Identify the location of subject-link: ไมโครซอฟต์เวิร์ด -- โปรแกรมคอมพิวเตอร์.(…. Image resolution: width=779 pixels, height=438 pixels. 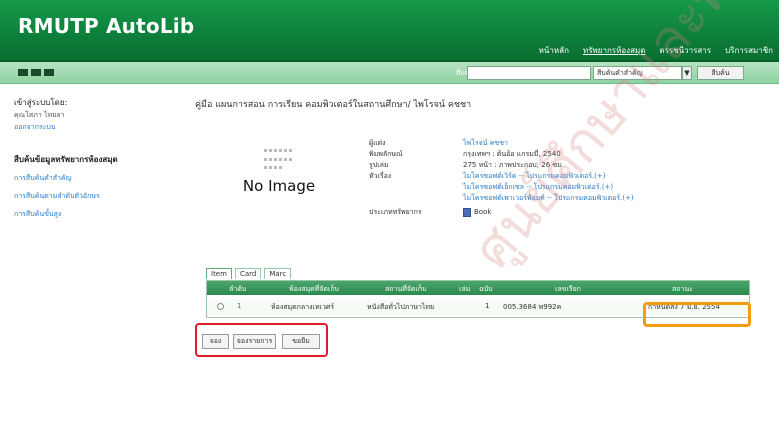
(534, 176).